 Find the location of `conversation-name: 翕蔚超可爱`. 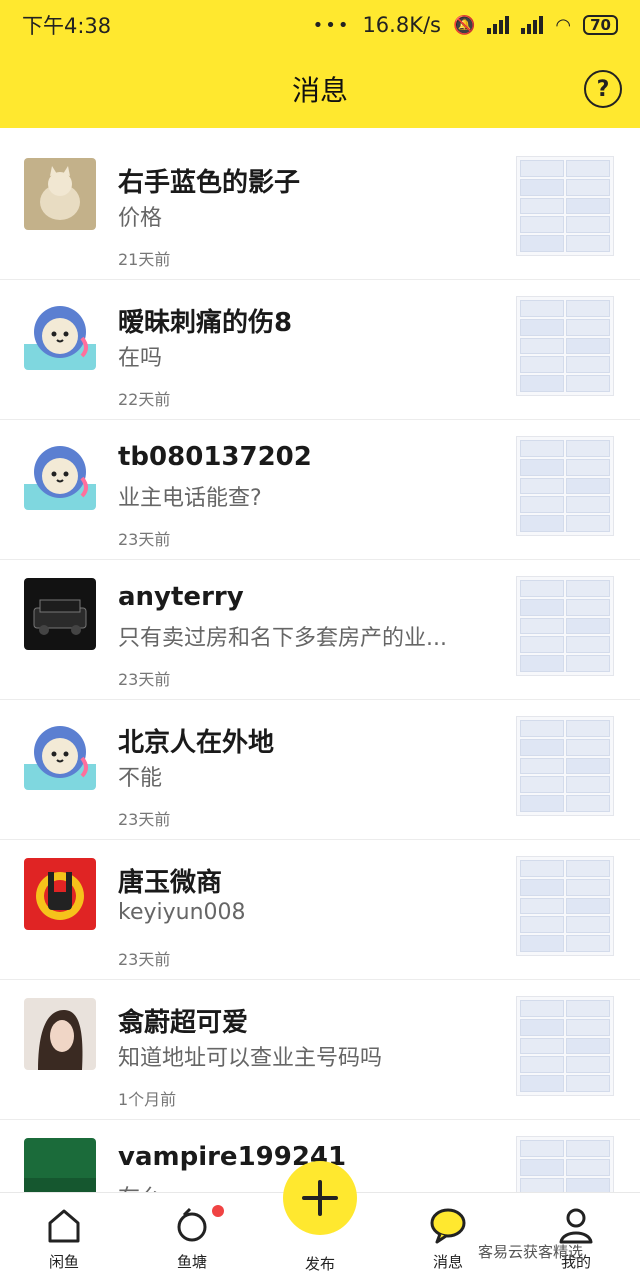

conversation-name: 翕蔚超可爱 is located at coordinates (183, 1023).